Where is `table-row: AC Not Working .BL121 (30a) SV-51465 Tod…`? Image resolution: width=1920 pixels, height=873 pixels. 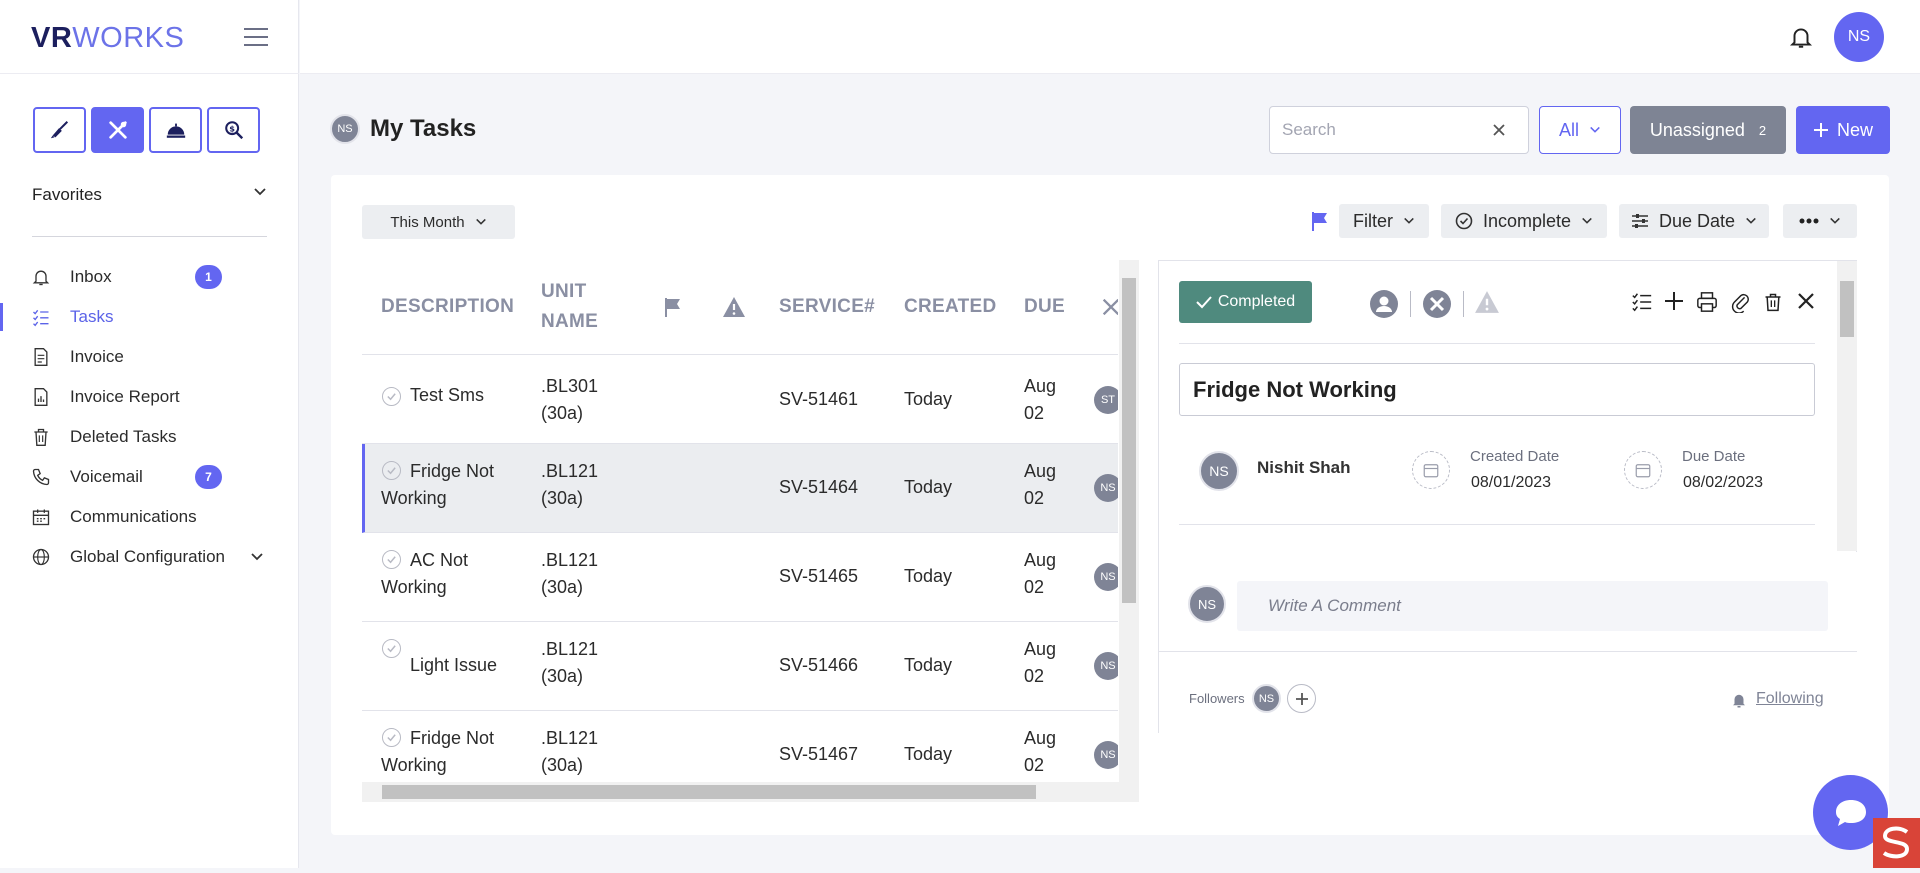
table-row: AC Not Working .BL121 (30a) SV-51465 Tod… is located at coordinates (740, 577).